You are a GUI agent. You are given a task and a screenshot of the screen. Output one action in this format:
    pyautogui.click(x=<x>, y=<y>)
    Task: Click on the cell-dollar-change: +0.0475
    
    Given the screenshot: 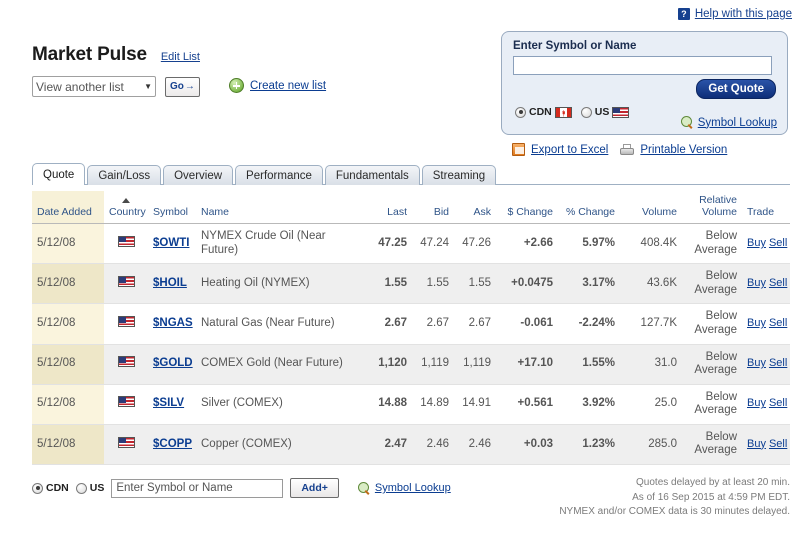 What is the action you would take?
    pyautogui.click(x=527, y=284)
    